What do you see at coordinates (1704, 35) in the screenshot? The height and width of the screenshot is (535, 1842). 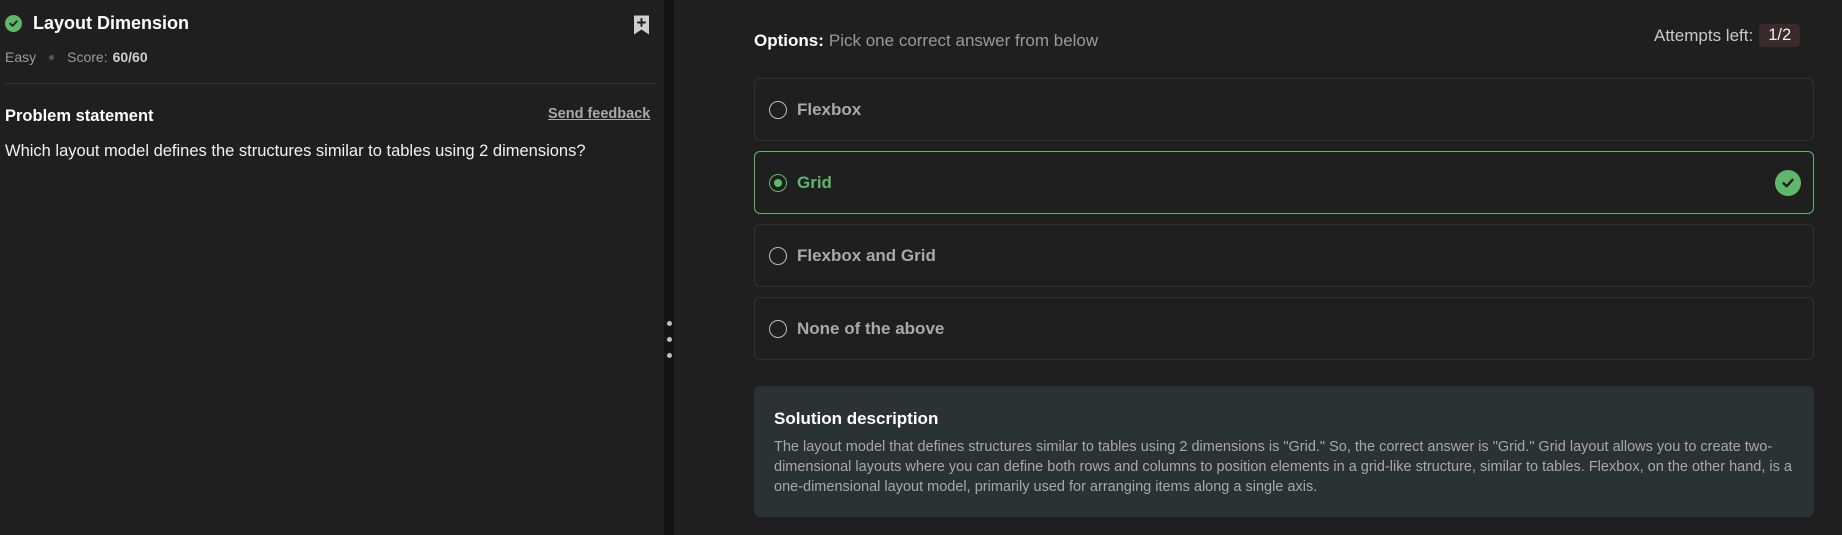 I see `attempts-label: Attempts left:` at bounding box center [1704, 35].